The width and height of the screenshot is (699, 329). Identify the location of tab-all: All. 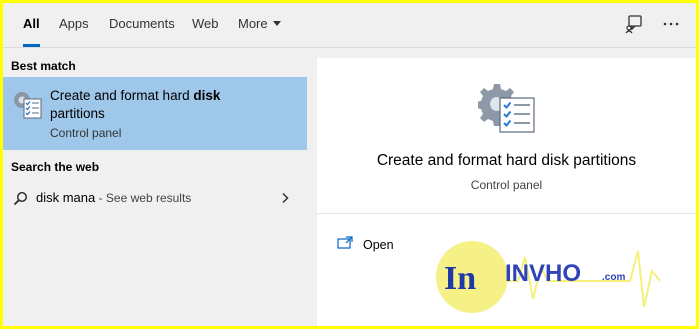
(31, 25).